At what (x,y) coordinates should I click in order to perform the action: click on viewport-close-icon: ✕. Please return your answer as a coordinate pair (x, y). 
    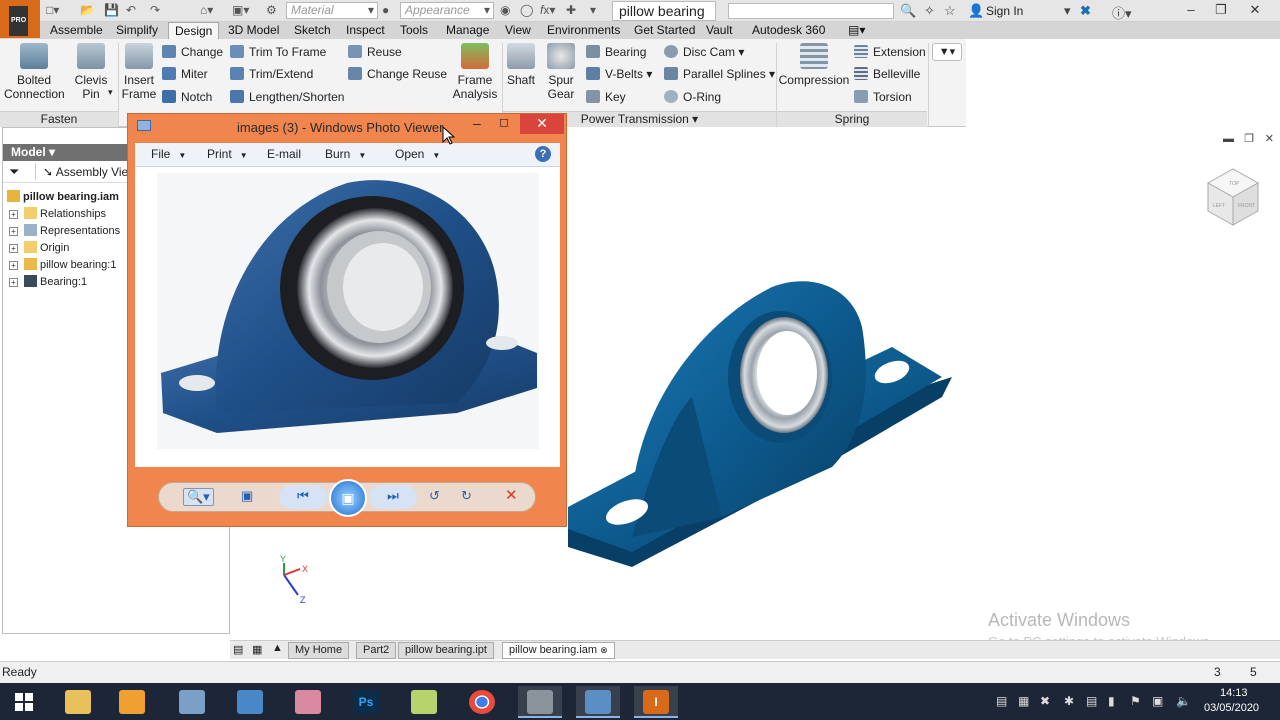
    Looking at the image, I should click on (1269, 138).